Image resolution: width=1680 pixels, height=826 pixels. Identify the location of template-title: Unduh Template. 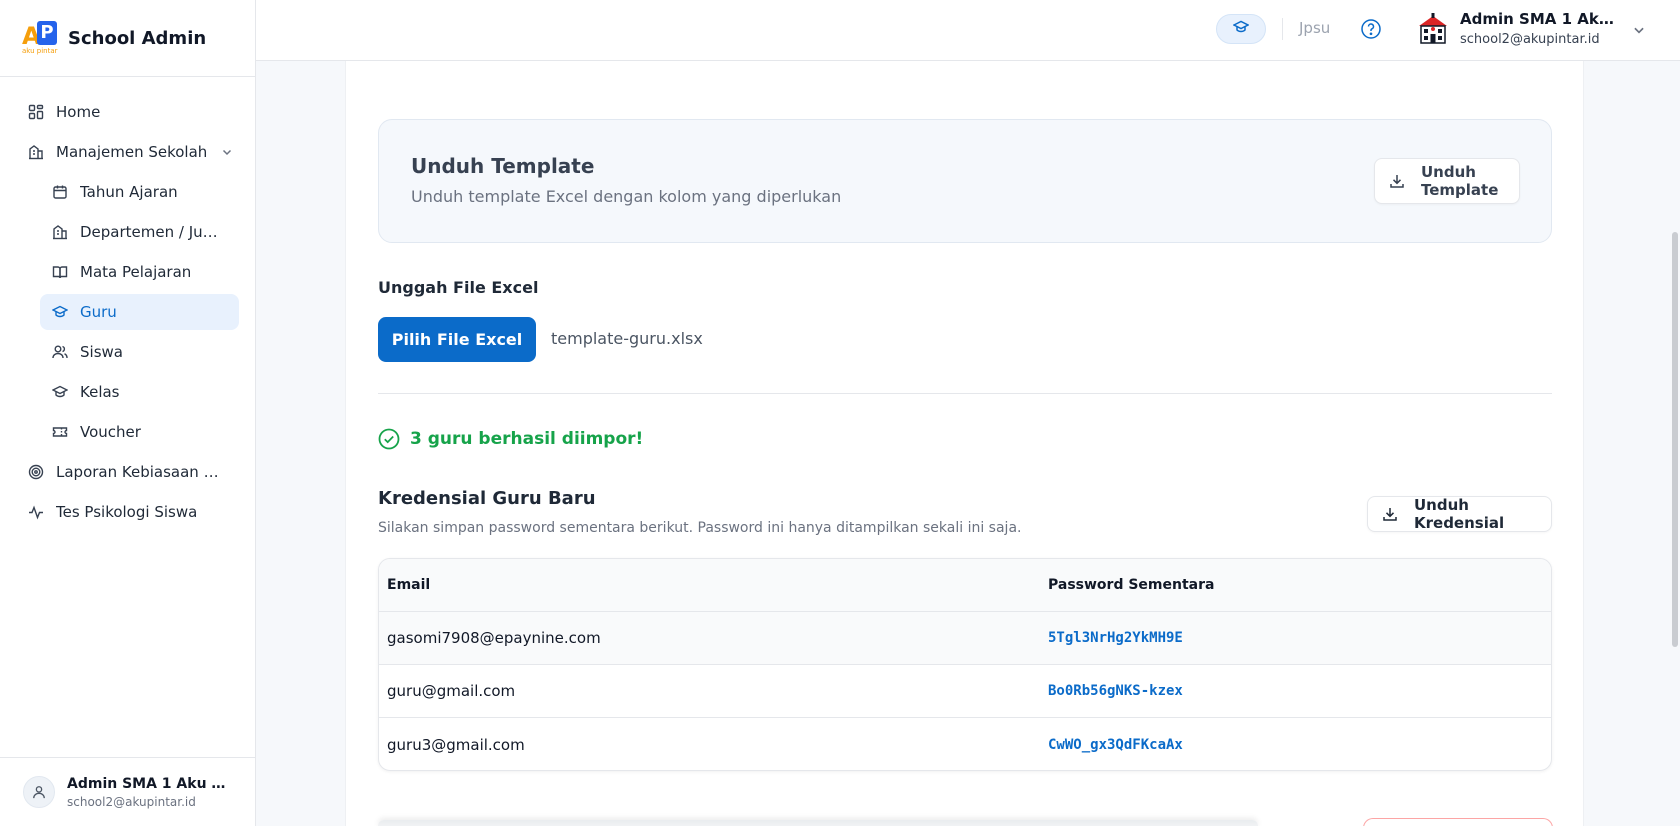
(503, 166).